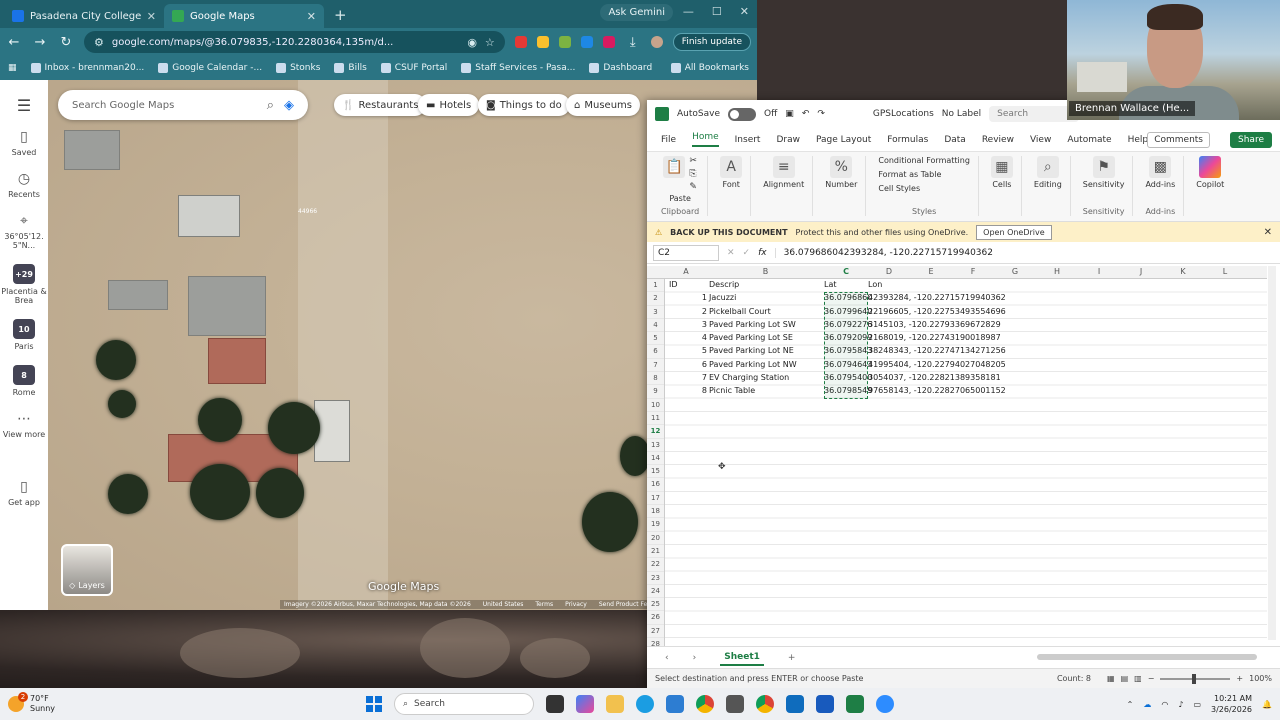 The width and height of the screenshot is (1280, 720). Describe the element at coordinates (655, 642) in the screenshot. I see `row-header: 28` at that location.